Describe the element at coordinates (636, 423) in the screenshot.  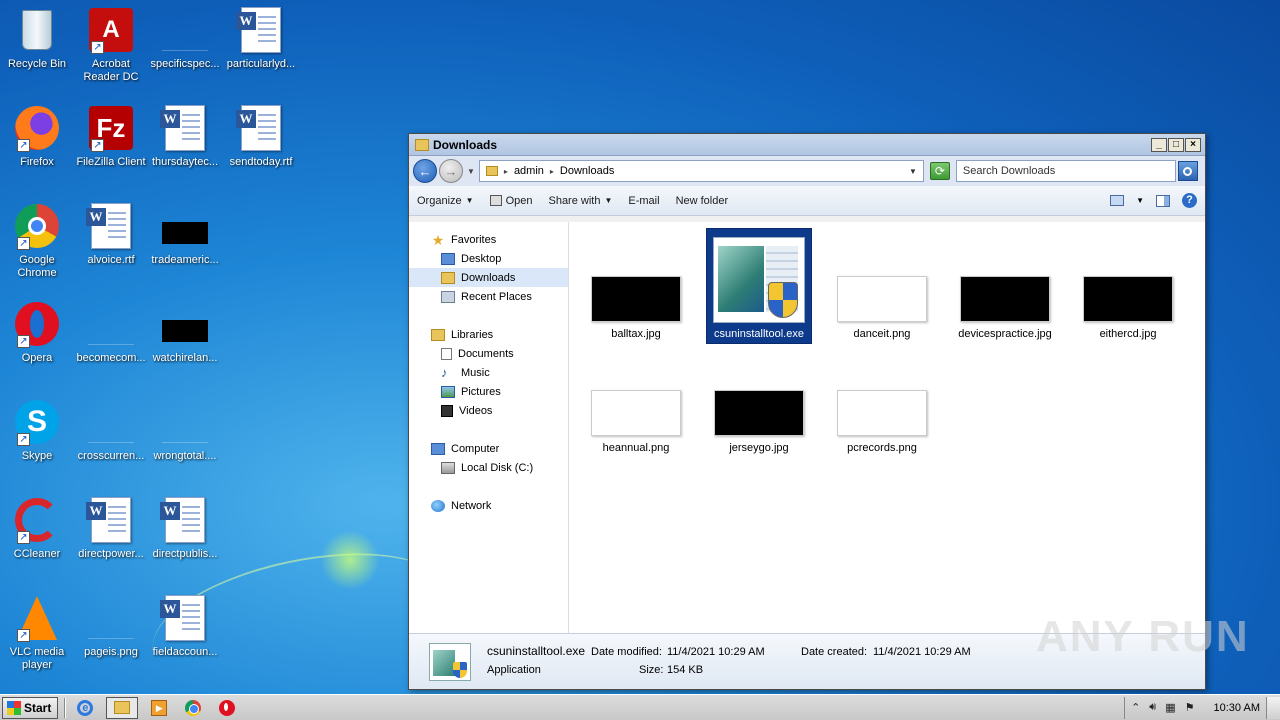
I see `file-item: heannual.png` at that location.